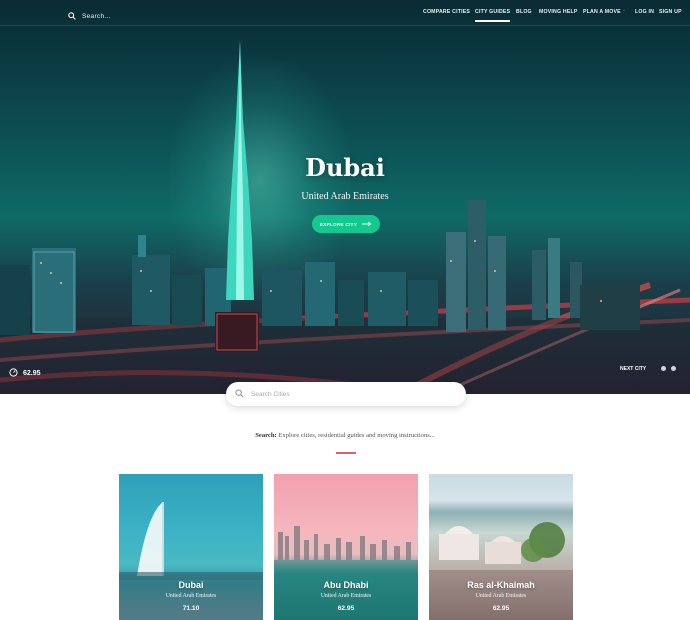  Describe the element at coordinates (446, 12) in the screenshot. I see `nav-compare-cities: COMPARE CITIES` at that location.